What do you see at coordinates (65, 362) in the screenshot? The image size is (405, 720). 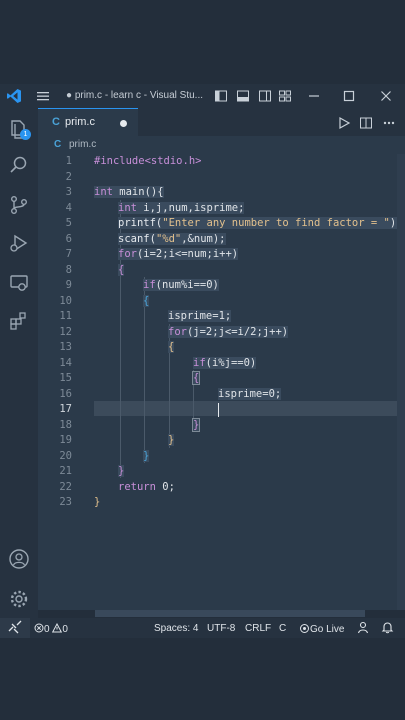 I see `line-number: 14` at bounding box center [65, 362].